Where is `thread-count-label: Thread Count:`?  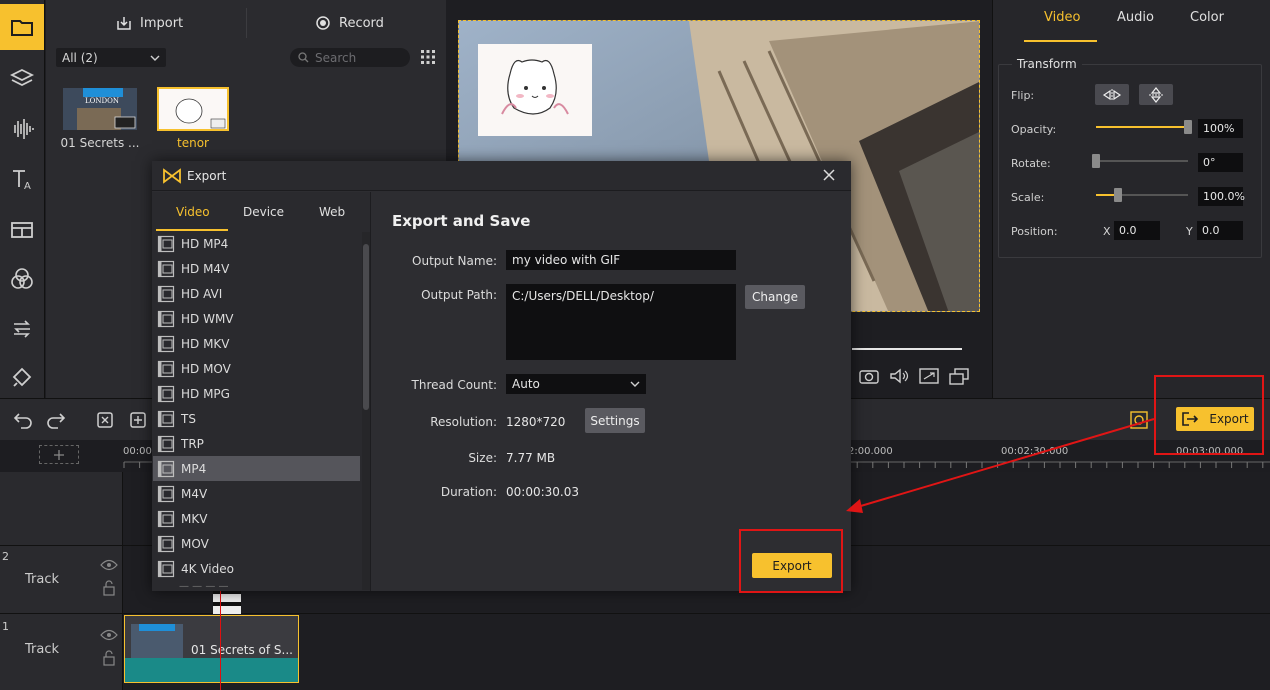
thread-count-label: Thread Count: is located at coordinates (454, 385).